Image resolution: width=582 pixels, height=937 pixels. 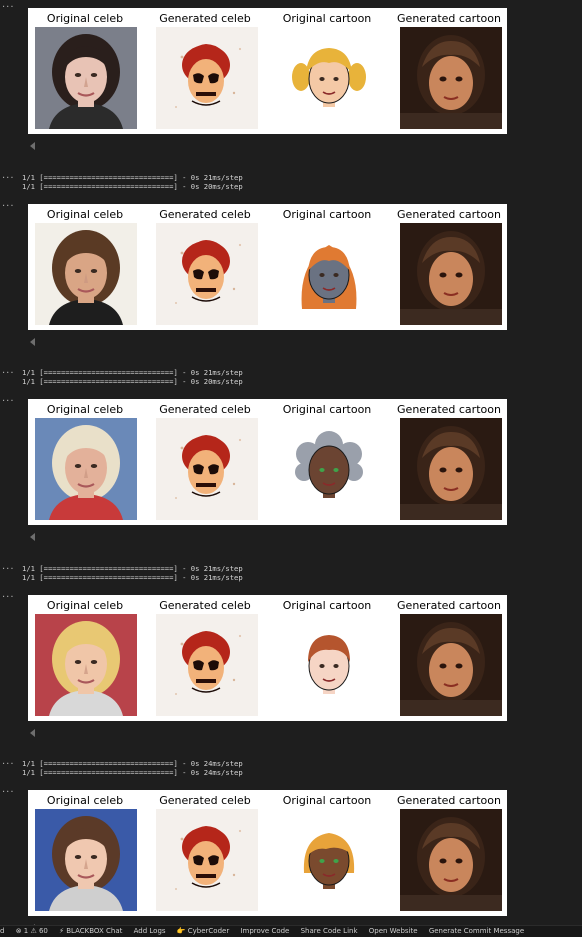 What do you see at coordinates (476, 931) in the screenshot?
I see `status-generate-commit-message: Generate Commit Message` at bounding box center [476, 931].